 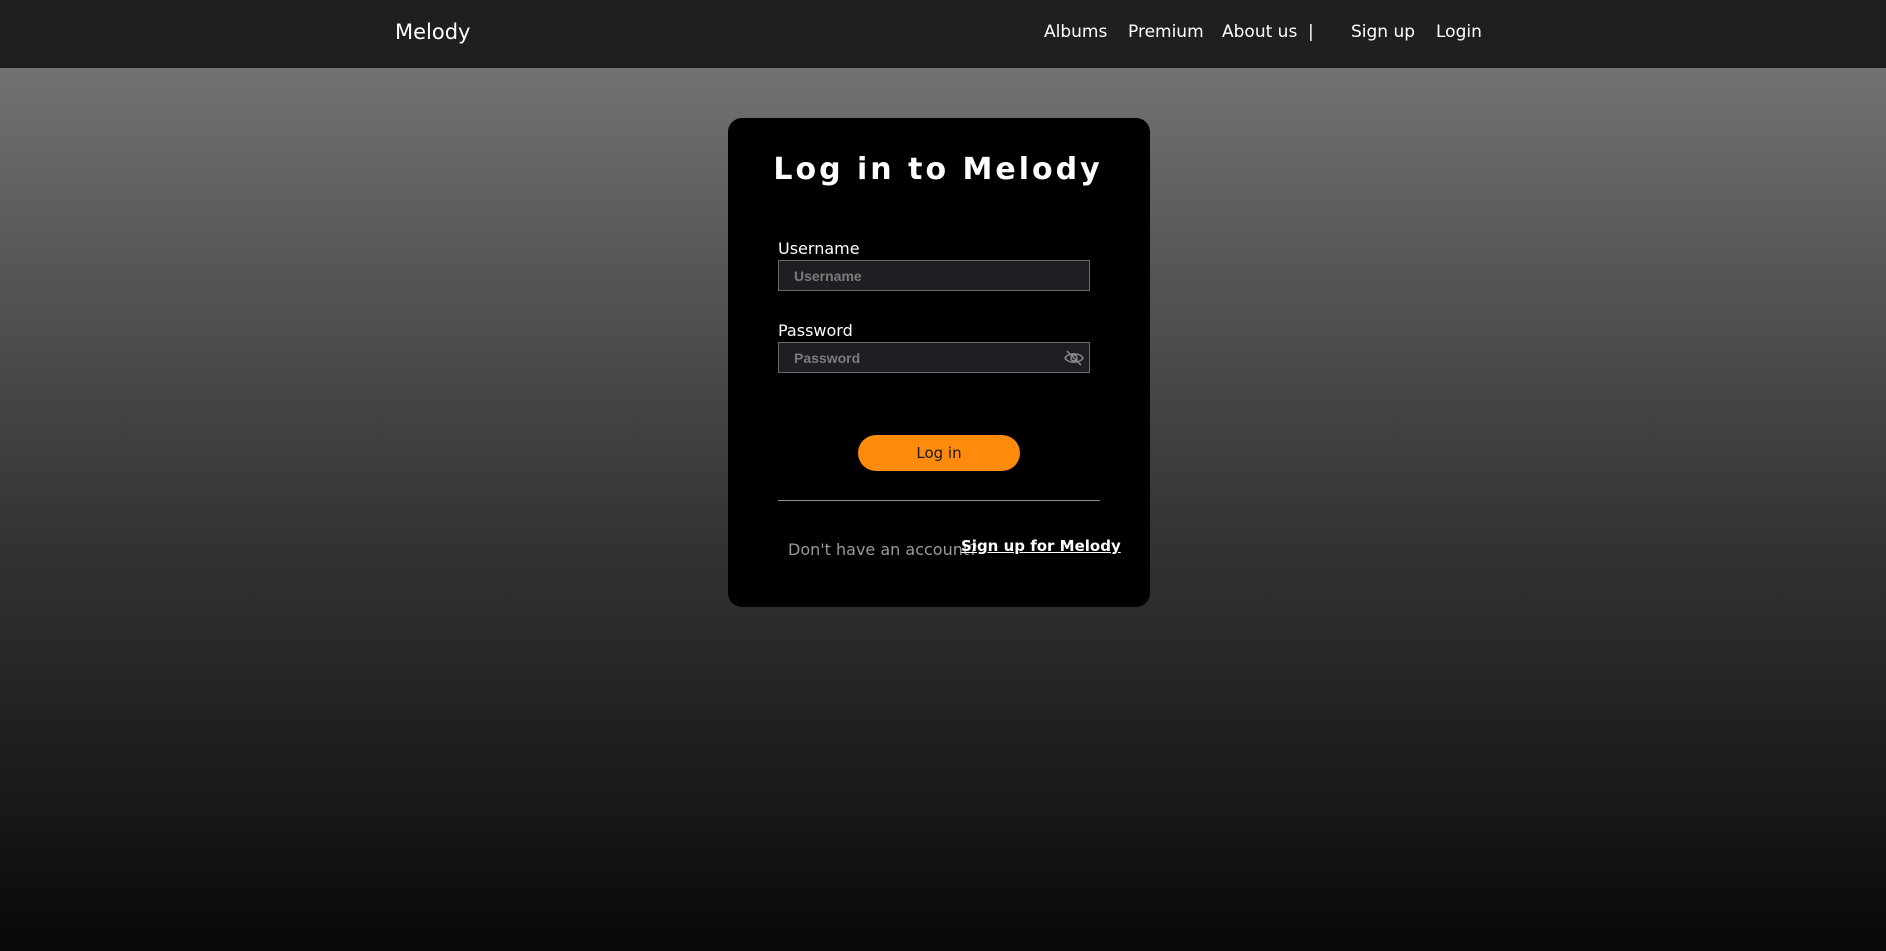 What do you see at coordinates (1459, 32) in the screenshot?
I see `nav-login-link: Login` at bounding box center [1459, 32].